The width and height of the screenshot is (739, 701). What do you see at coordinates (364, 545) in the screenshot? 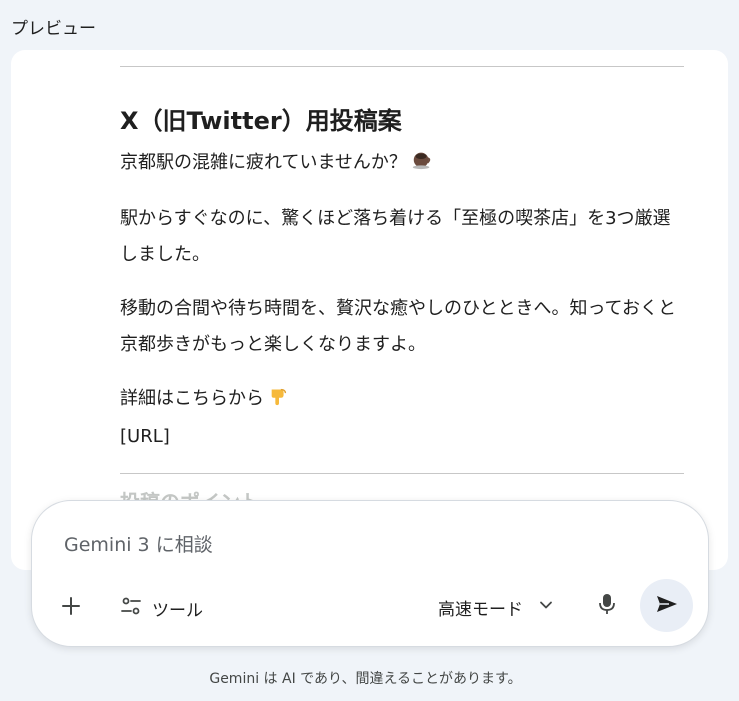
I see `prompt-input` at bounding box center [364, 545].